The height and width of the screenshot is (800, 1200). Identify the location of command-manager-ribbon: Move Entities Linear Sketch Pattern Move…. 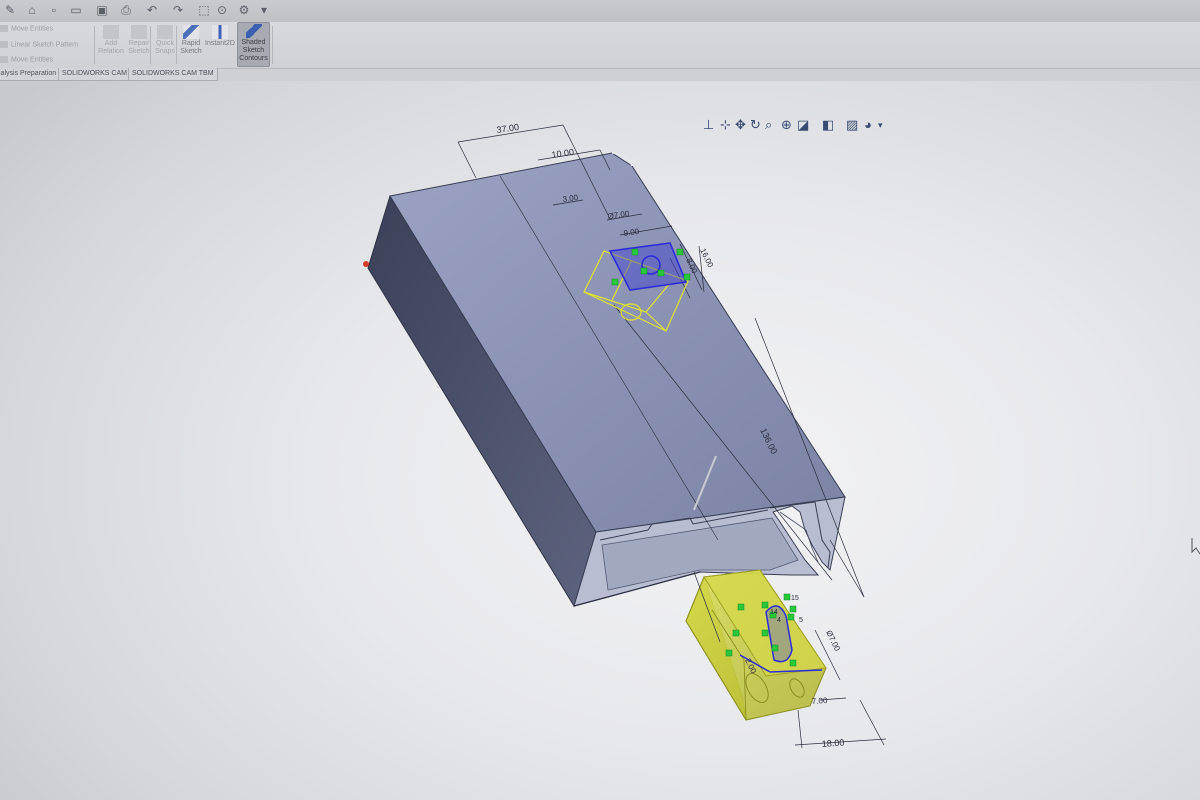
(600, 45).